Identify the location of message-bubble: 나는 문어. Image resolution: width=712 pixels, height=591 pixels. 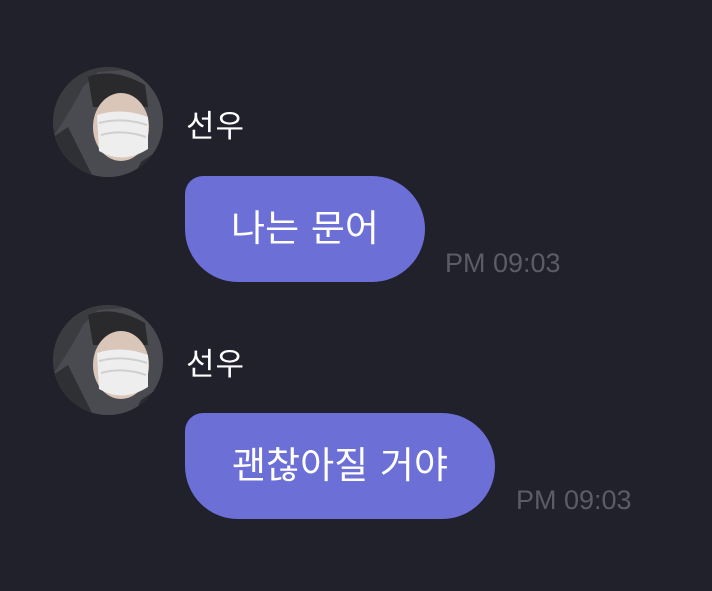
(305, 229).